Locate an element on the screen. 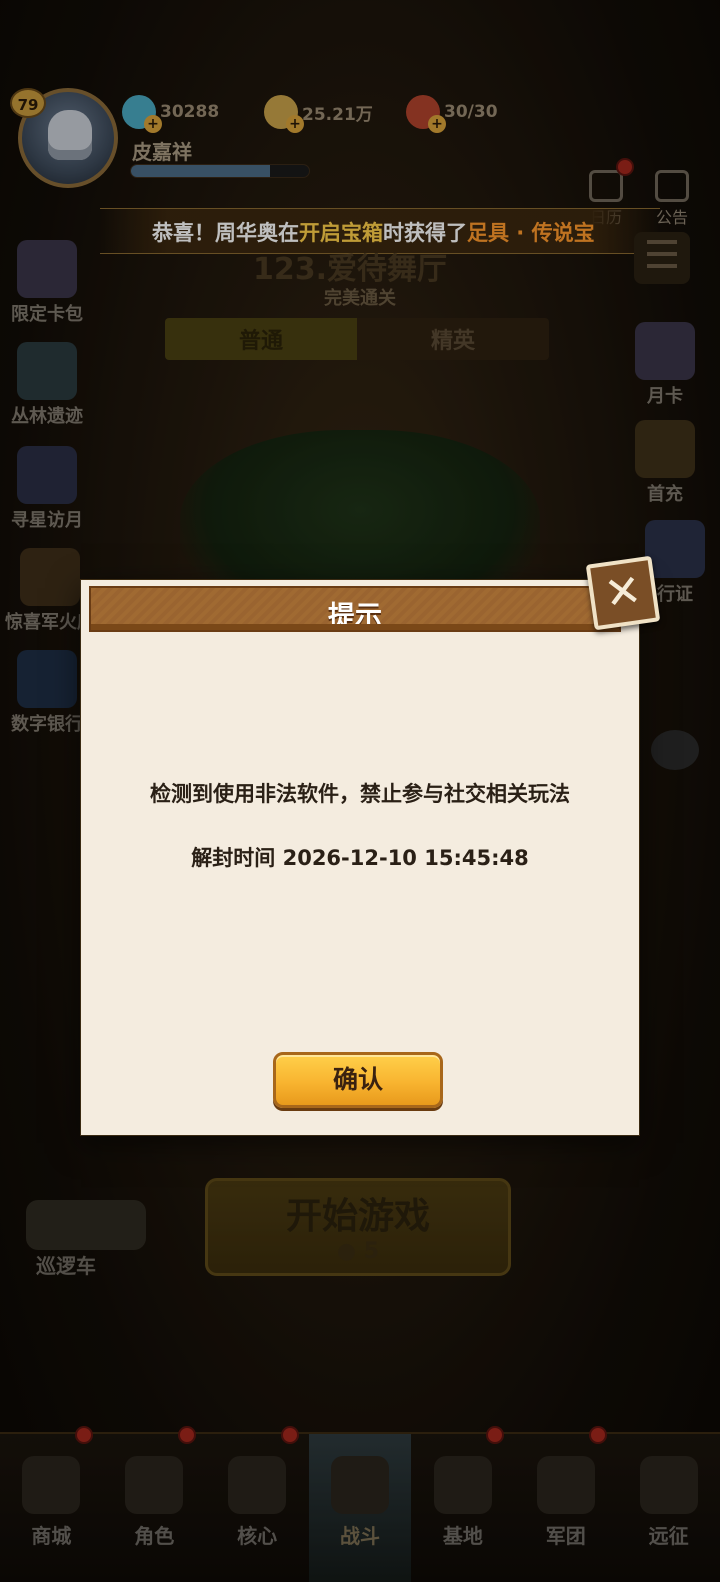 This screenshot has width=720, height=1582. dialog-title: 提示 is located at coordinates (355, 616).